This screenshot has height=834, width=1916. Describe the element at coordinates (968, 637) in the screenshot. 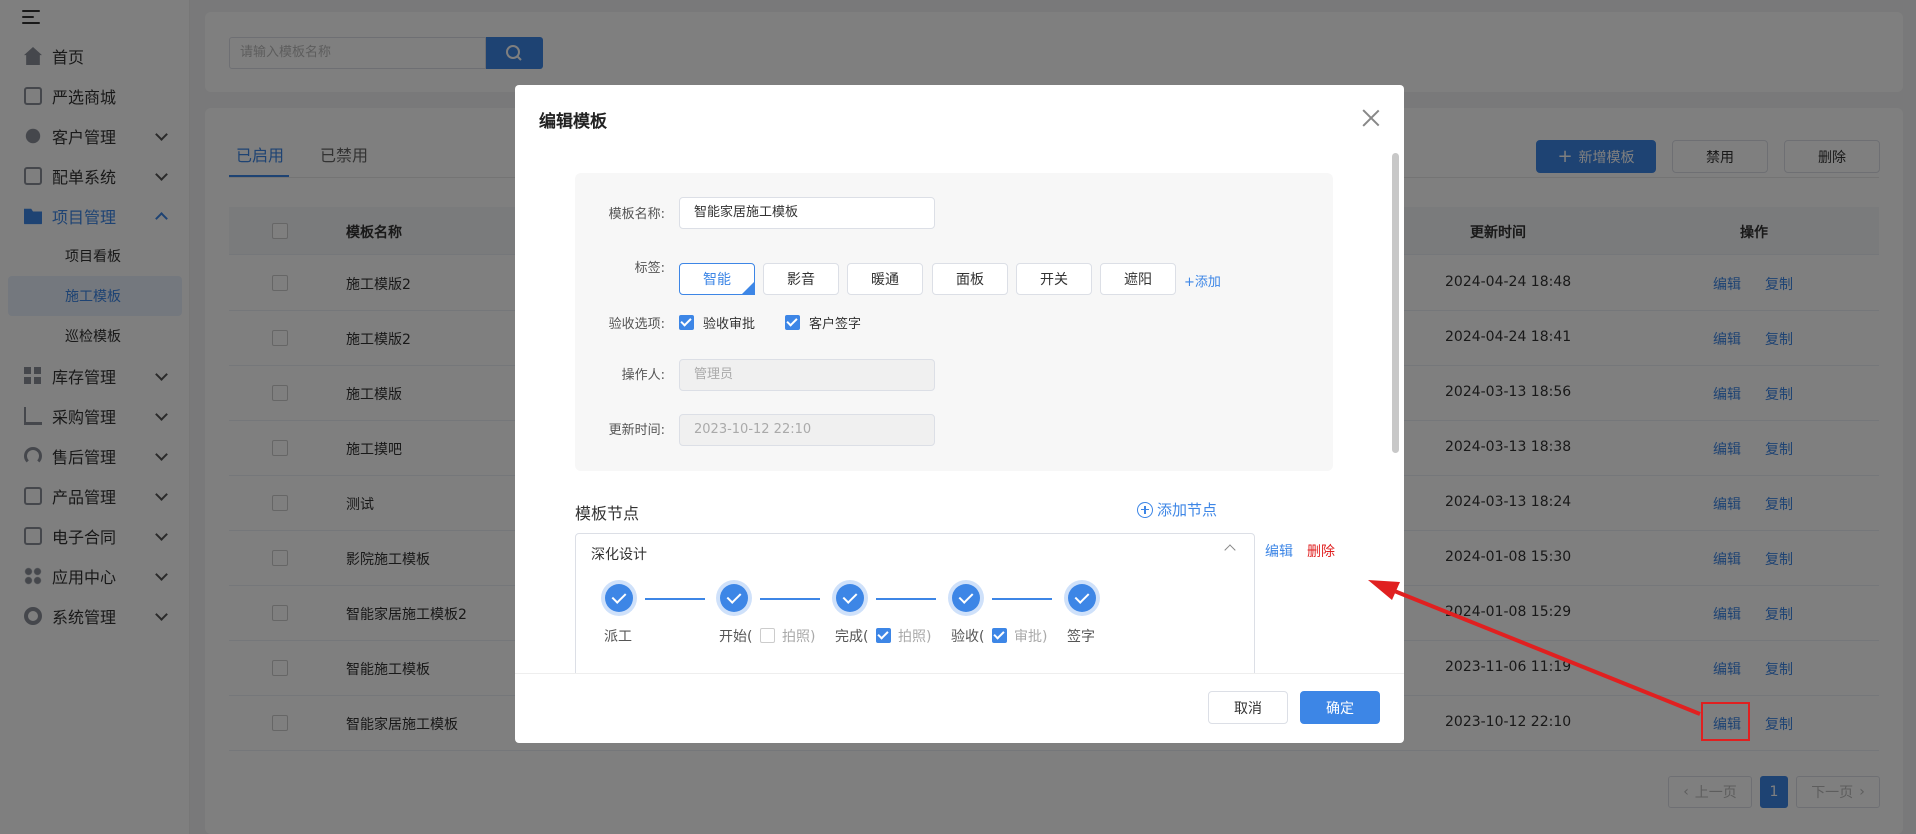

I see `step-label: 验收(` at that location.